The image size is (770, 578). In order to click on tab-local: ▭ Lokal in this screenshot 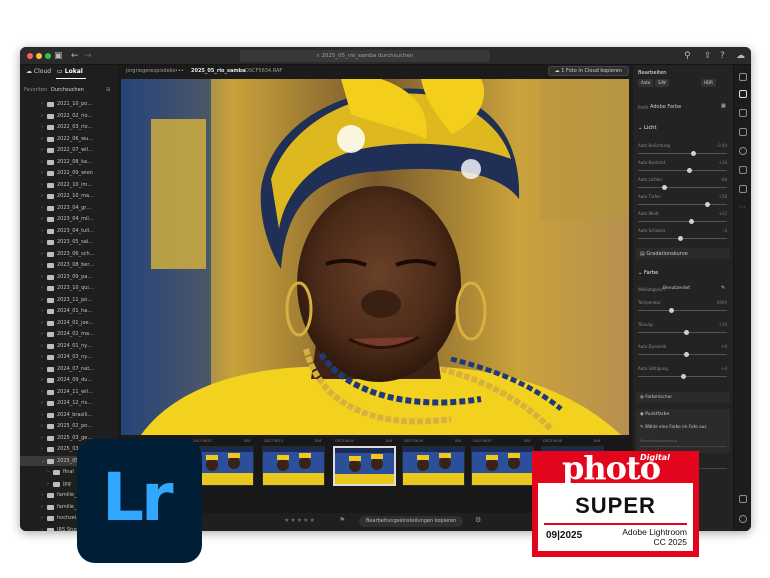, I will do `click(70, 71)`.